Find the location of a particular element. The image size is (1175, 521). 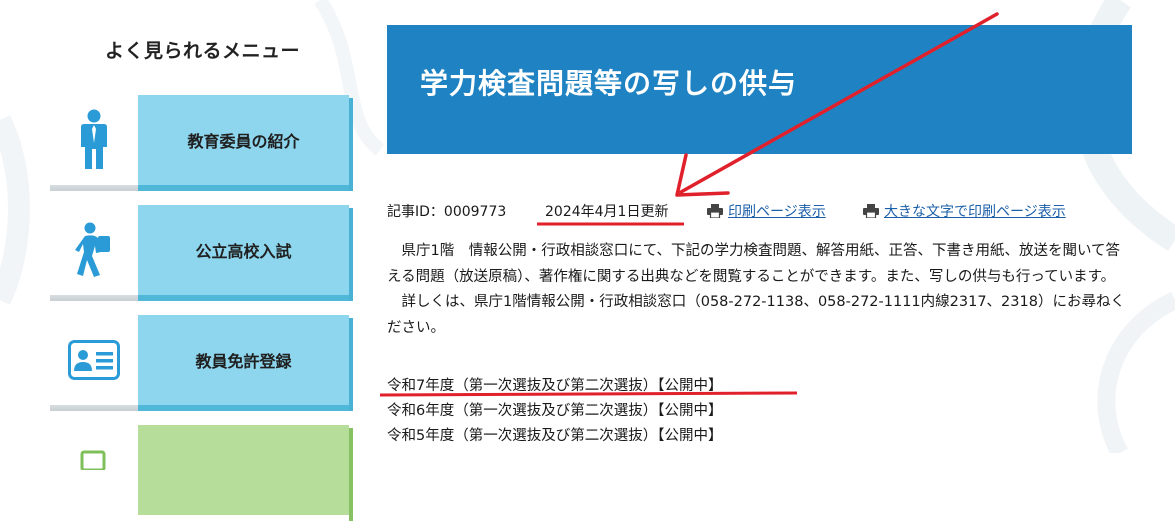

year-item: 令和6年度（第一次選抜及び第二次選抜）【公開中】 is located at coordinates (759, 411).